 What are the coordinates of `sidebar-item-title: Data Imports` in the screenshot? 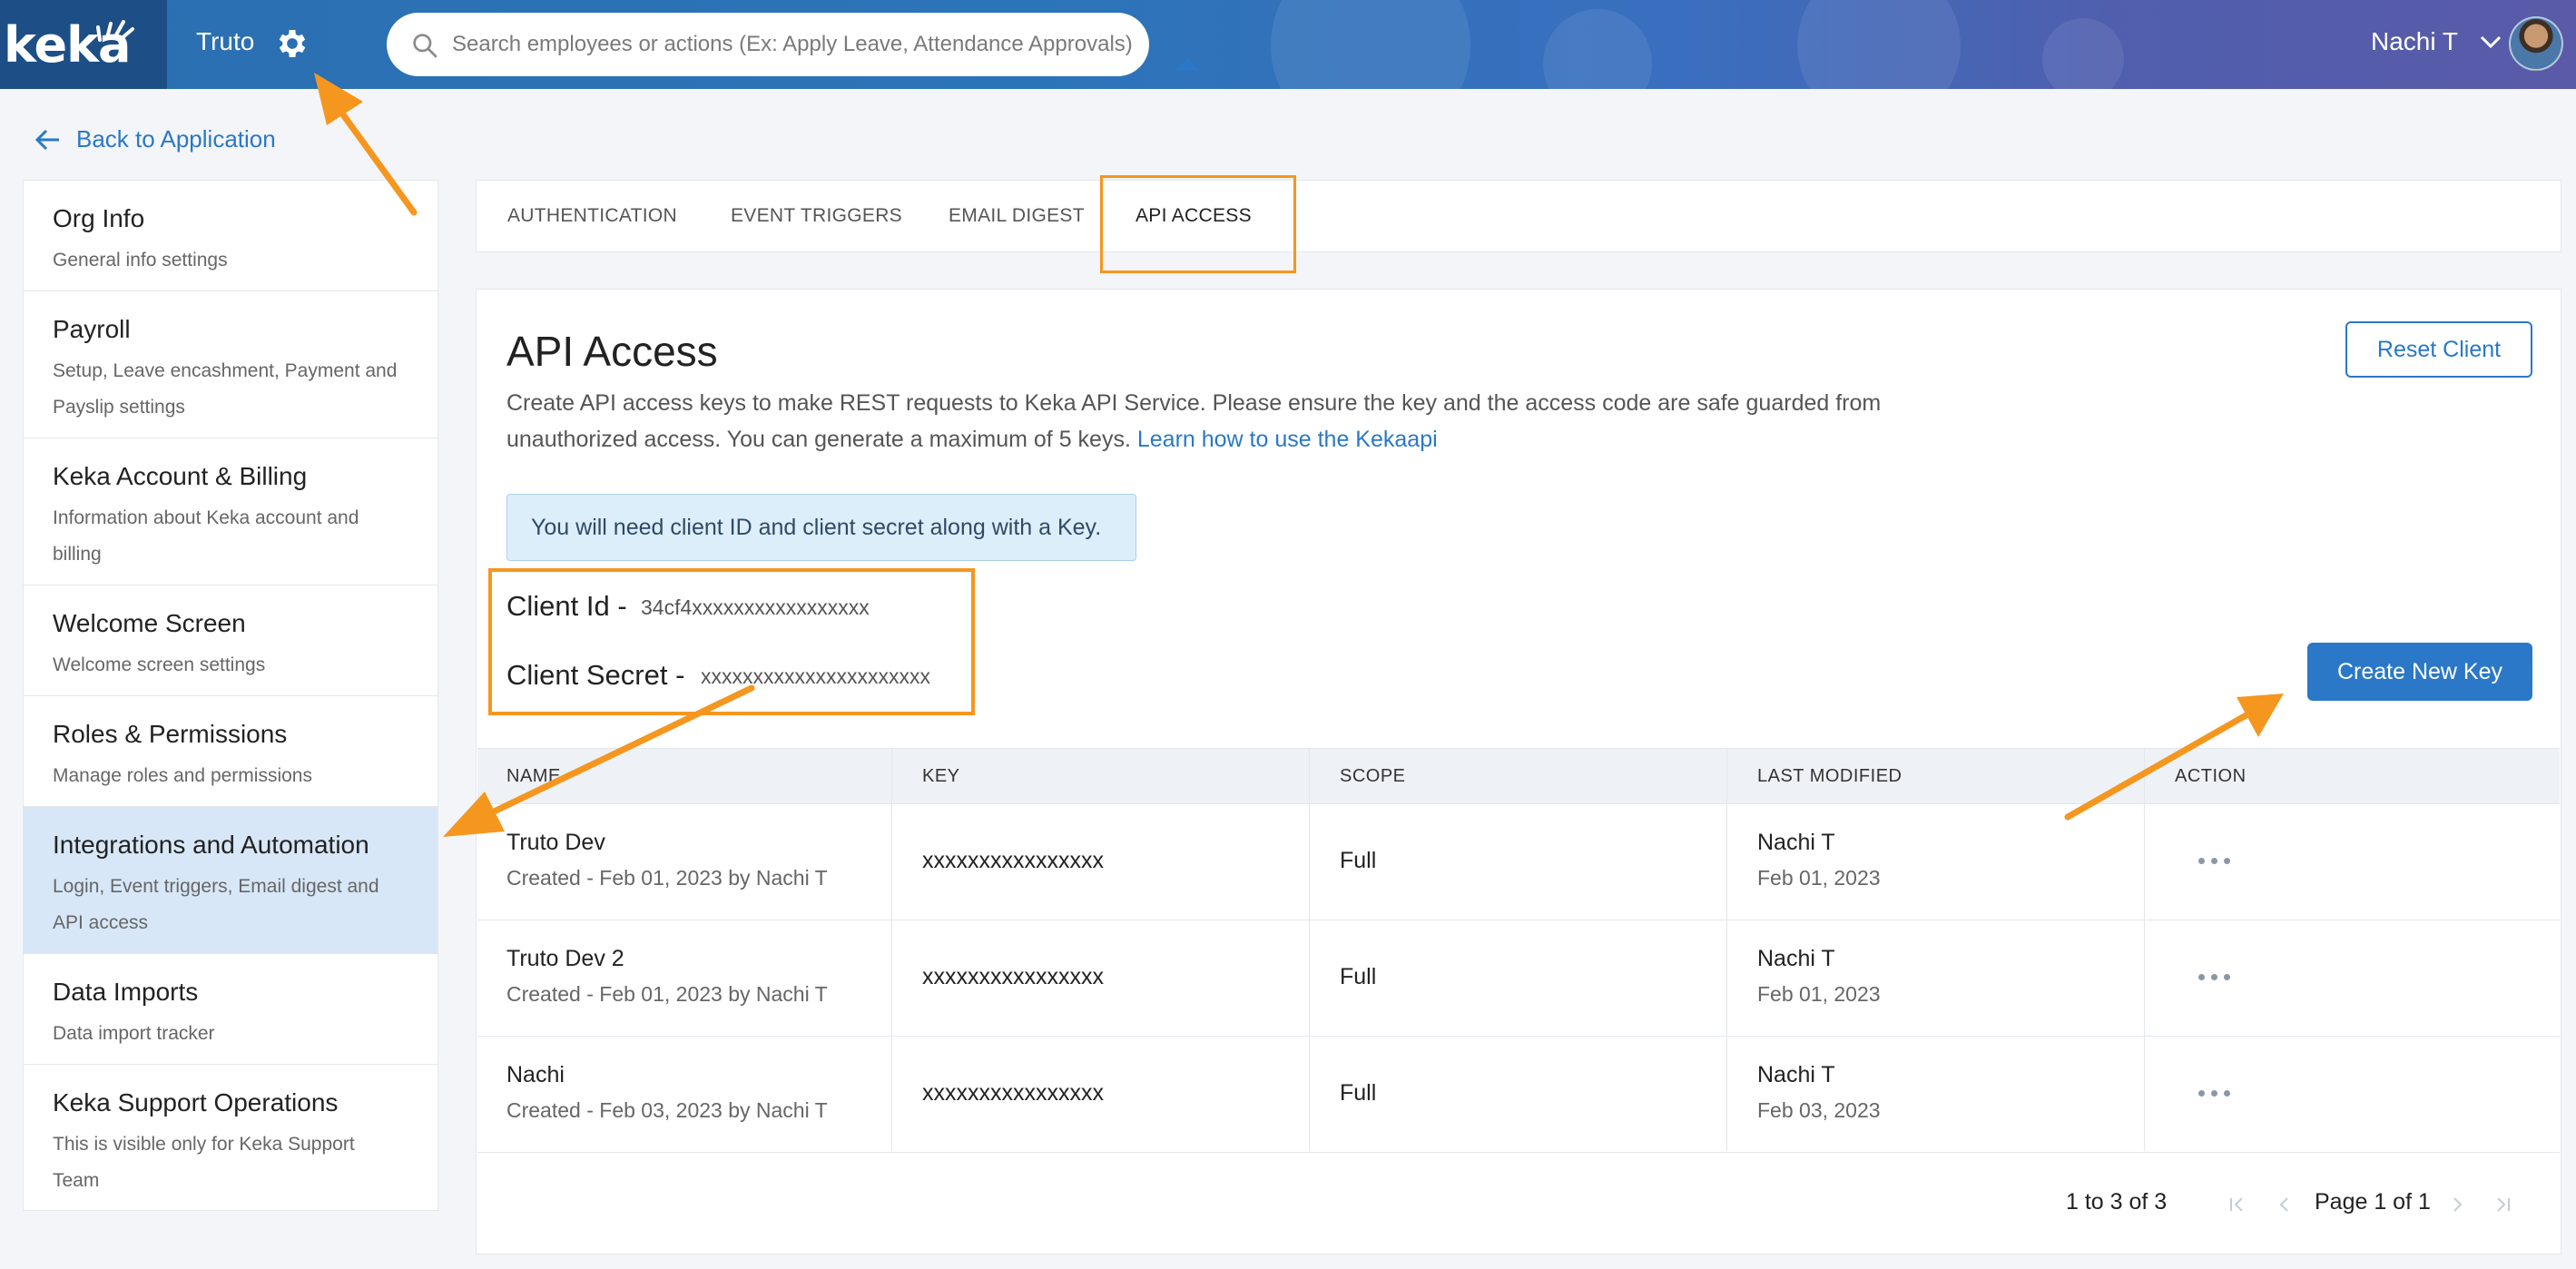 It's located at (126, 992).